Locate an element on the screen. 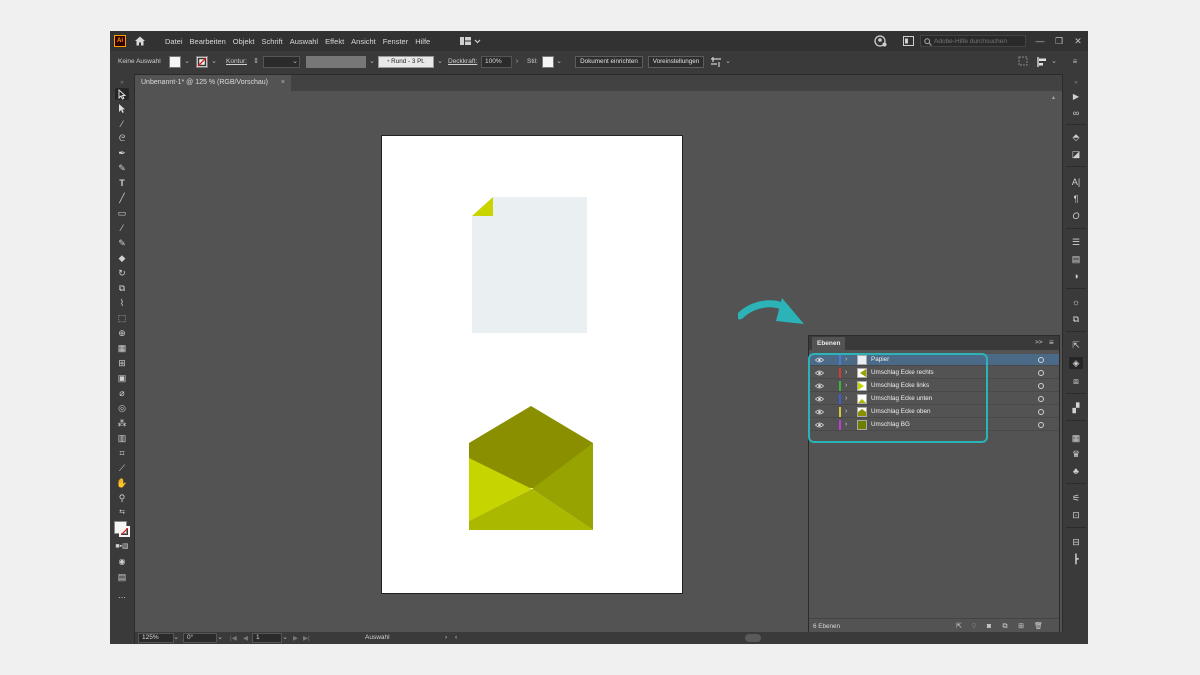 Image resolution: width=1200 pixels, height=675 pixels. artboard-number-field: 1 is located at coordinates (267, 638).